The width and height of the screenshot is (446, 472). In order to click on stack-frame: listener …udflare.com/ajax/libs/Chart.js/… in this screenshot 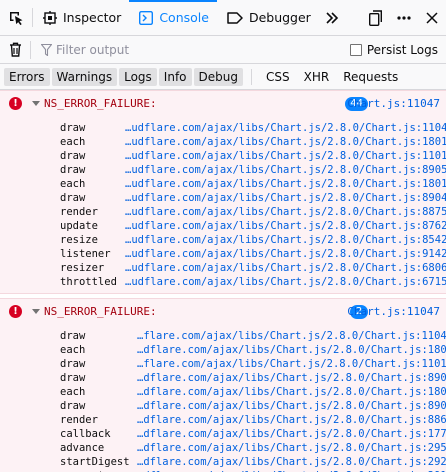, I will do `click(223, 254)`.